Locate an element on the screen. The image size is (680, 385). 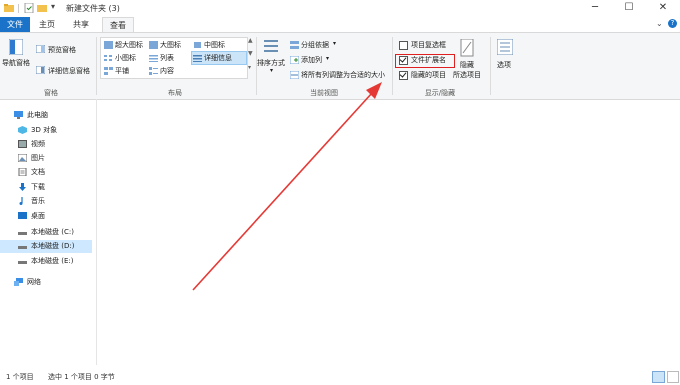
large-icons-view-toggle-icon is located at coordinates (673, 377).